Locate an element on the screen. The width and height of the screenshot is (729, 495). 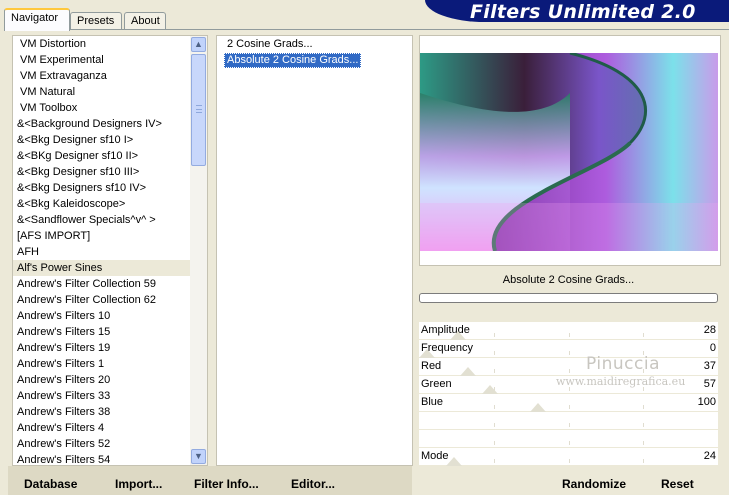
tab-about: About is located at coordinates (145, 21).